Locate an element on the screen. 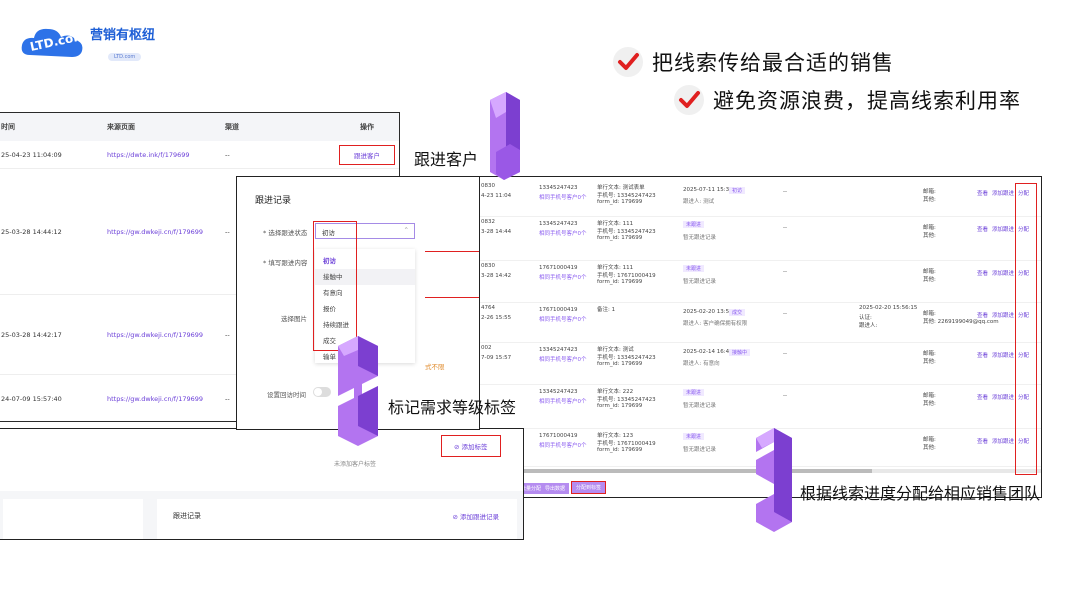 Image resolution: width=1080 pixels, height=607 pixels. callout-mark-level: 标记需求等级标签 is located at coordinates (452, 407).